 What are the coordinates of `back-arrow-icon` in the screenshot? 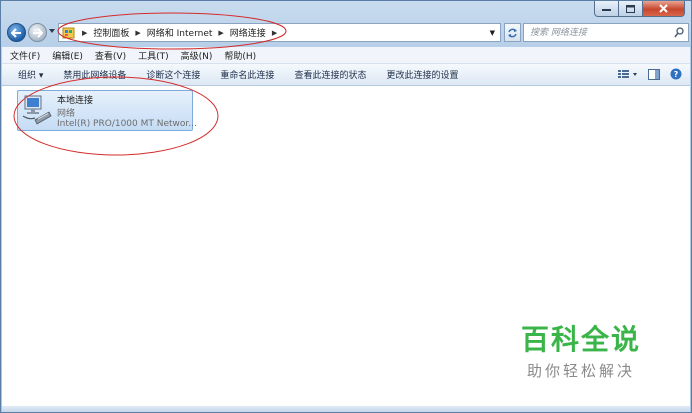 It's located at (16, 32).